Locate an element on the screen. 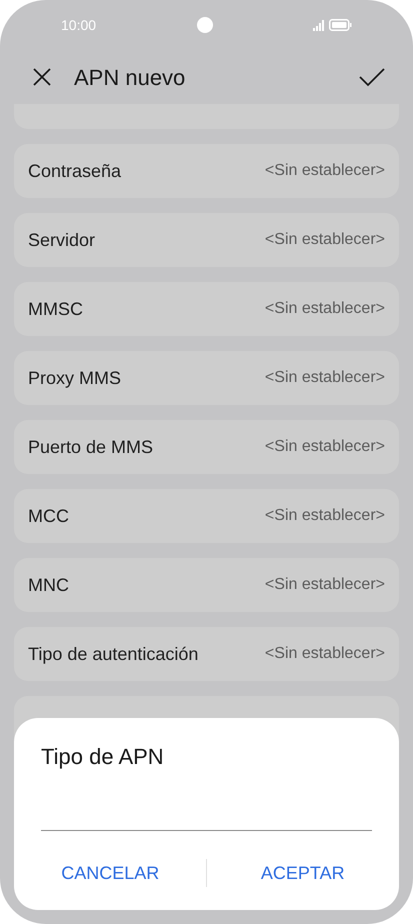 Image resolution: width=413 pixels, height=924 pixels. setting-row: MCC <Sin establecer> is located at coordinates (206, 516).